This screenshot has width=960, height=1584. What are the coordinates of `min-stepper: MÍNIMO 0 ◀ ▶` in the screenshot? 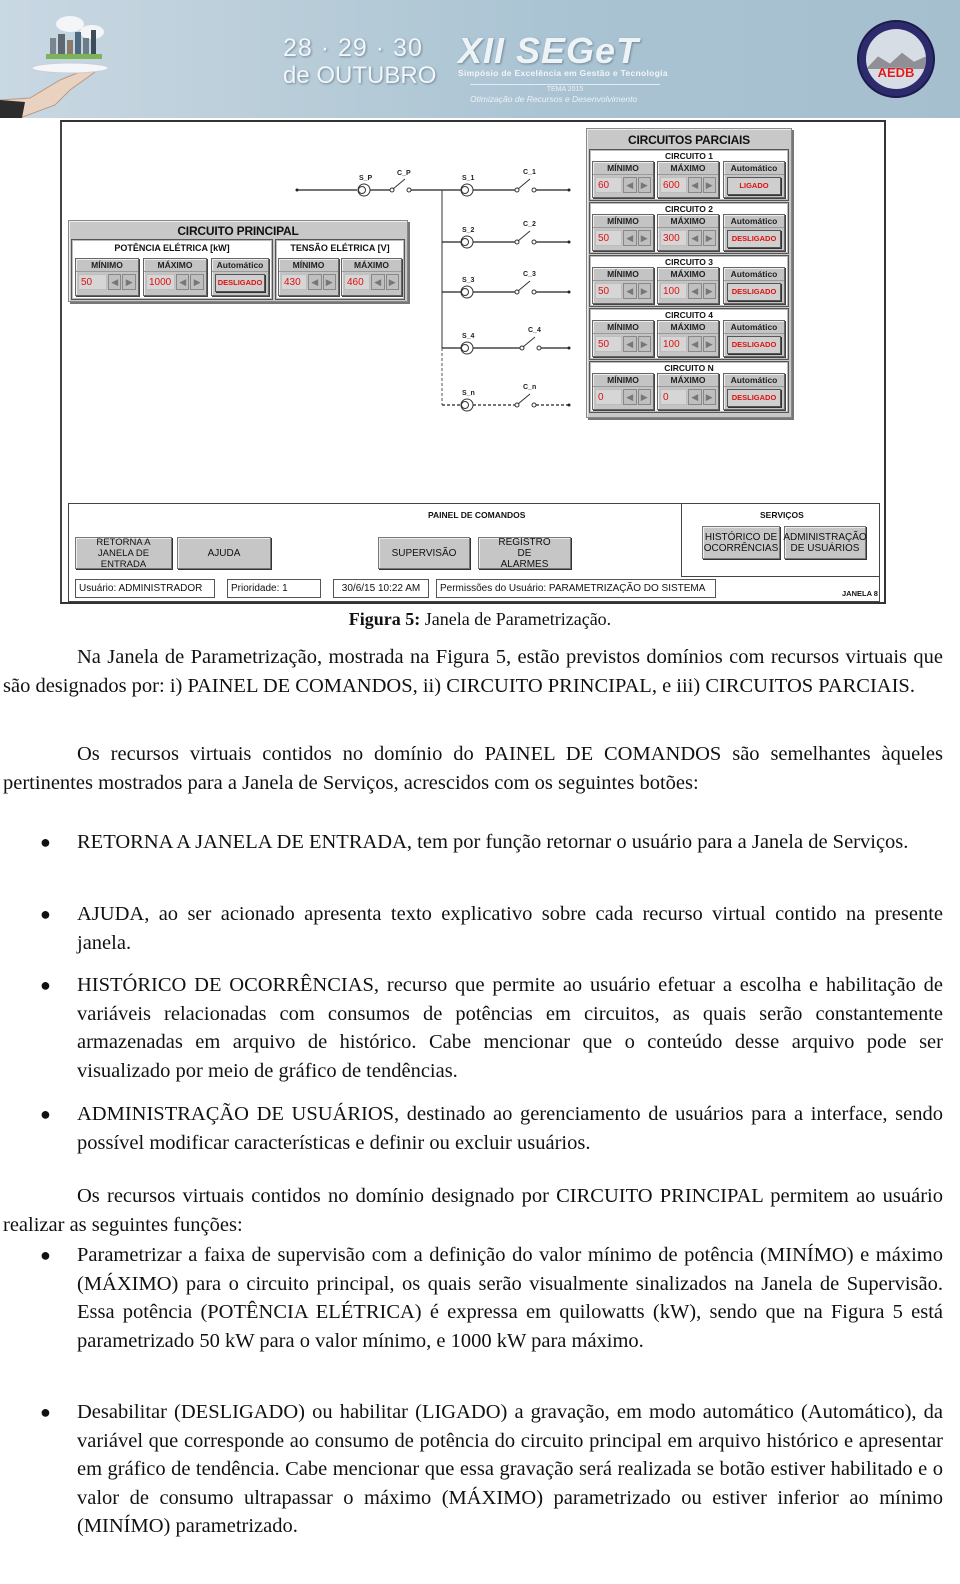 It's located at (623, 391).